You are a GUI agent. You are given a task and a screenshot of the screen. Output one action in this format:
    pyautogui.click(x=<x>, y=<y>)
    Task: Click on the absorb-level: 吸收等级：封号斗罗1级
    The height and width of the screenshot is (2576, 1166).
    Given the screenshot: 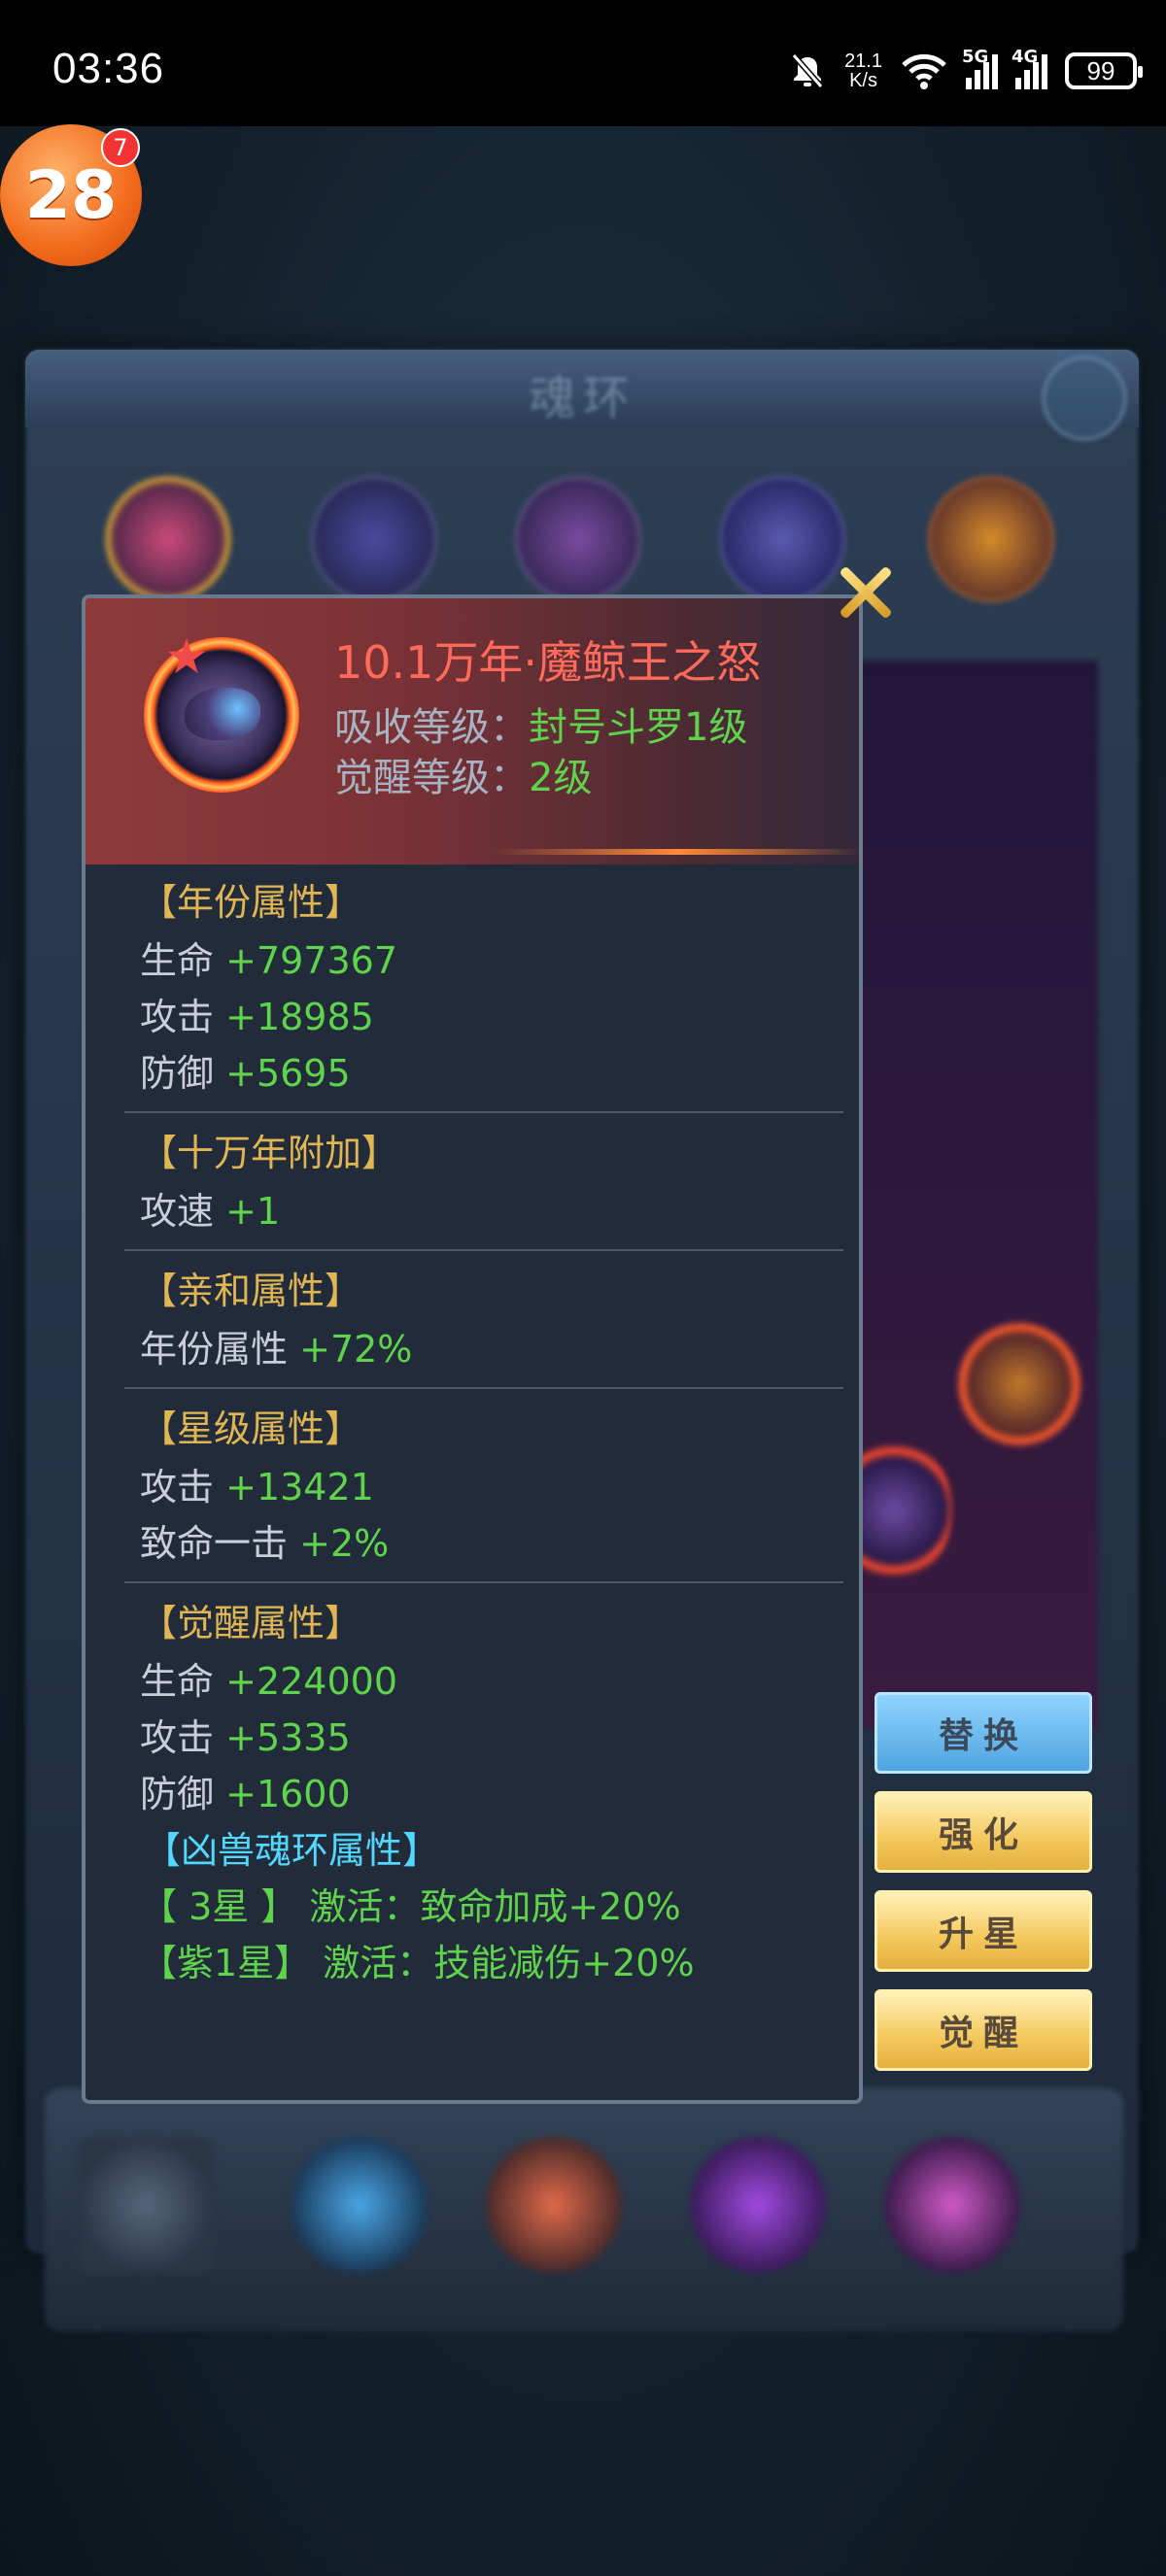 What is the action you would take?
    pyautogui.click(x=540, y=723)
    